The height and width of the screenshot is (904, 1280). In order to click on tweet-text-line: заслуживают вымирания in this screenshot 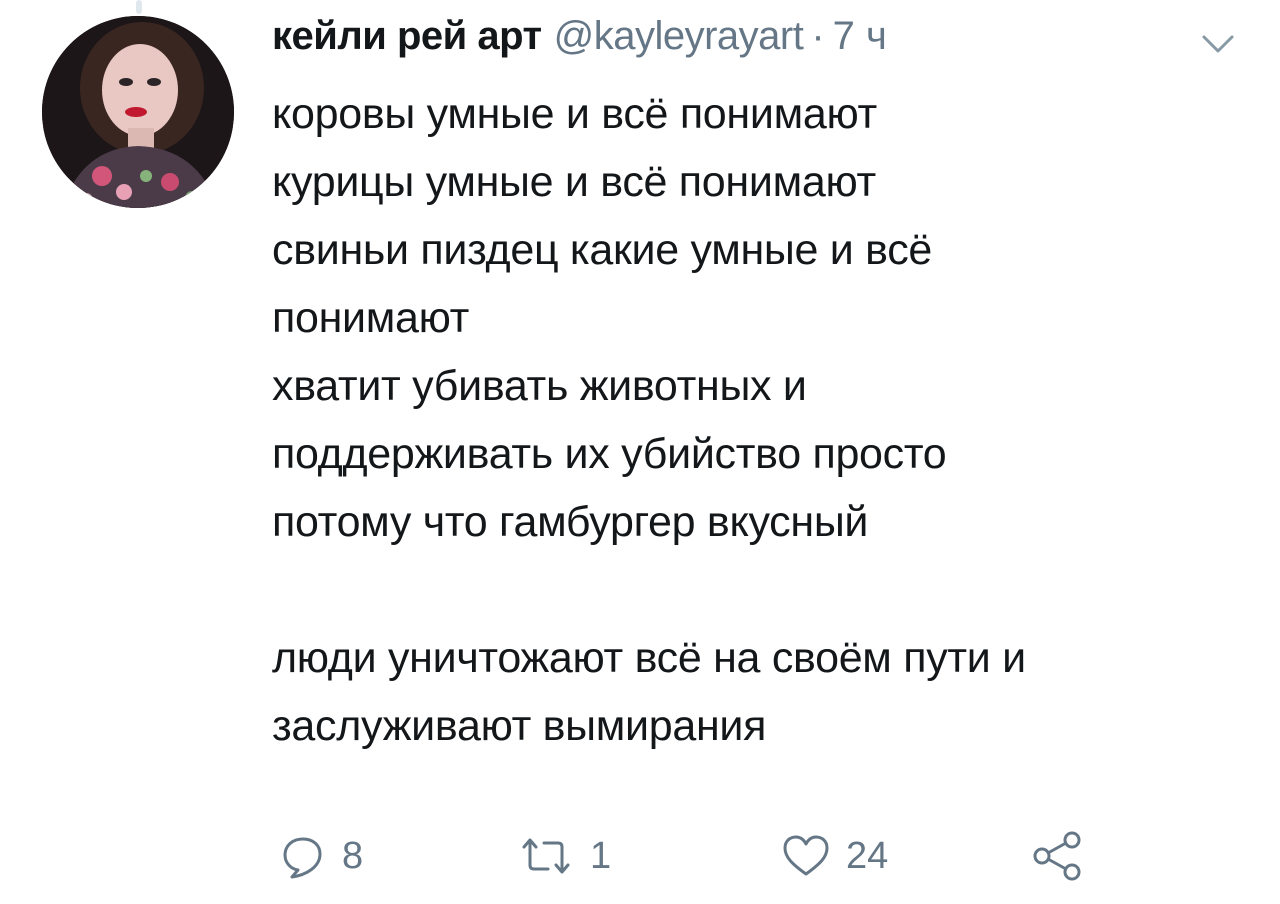, I will do `click(519, 726)`.